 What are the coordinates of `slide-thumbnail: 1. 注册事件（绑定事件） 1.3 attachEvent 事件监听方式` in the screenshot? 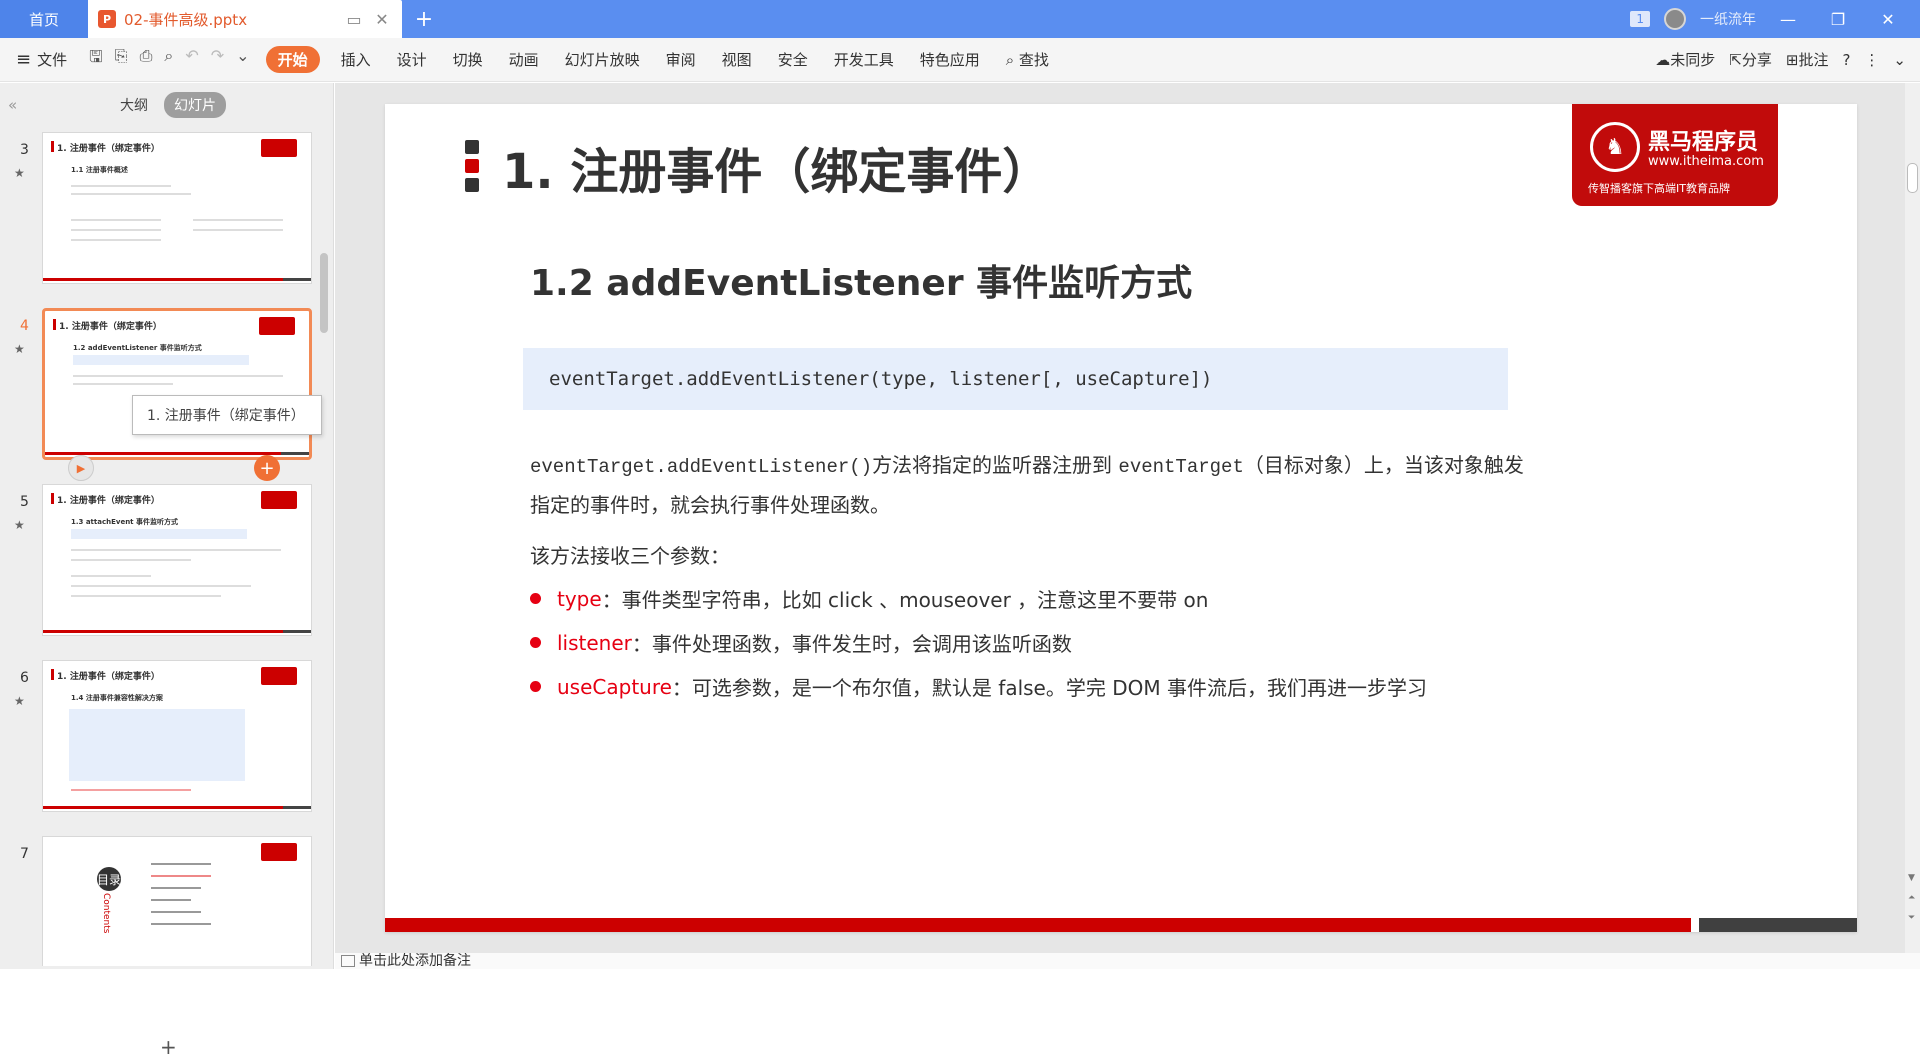 It's located at (177, 560).